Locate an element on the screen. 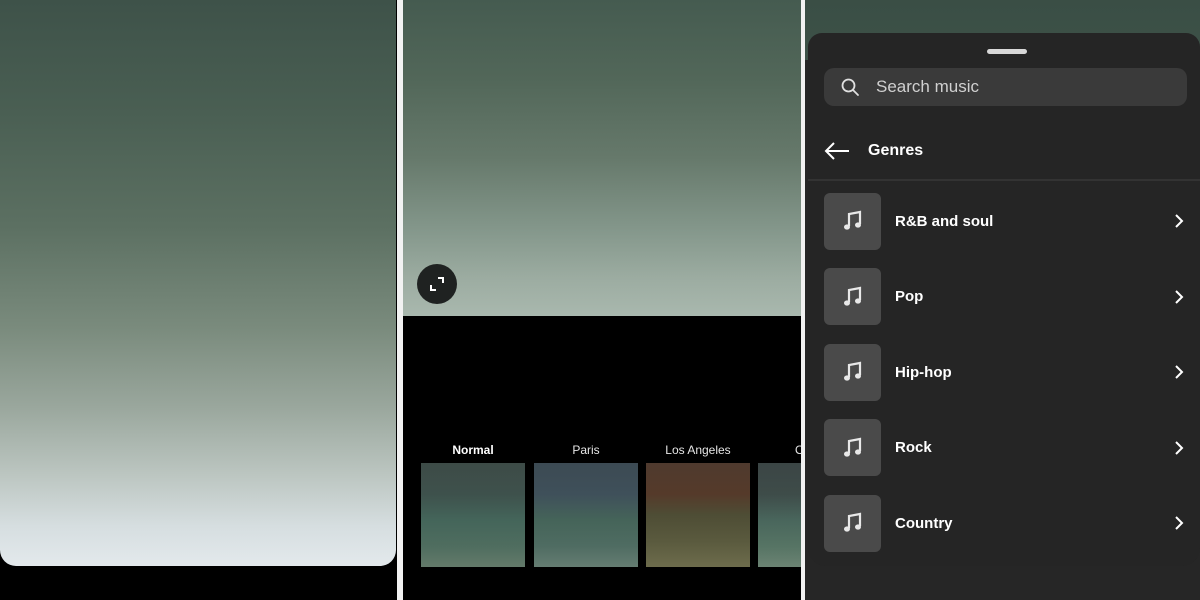 The width and height of the screenshot is (1200, 600). genre-label: Country is located at coordinates (924, 523).